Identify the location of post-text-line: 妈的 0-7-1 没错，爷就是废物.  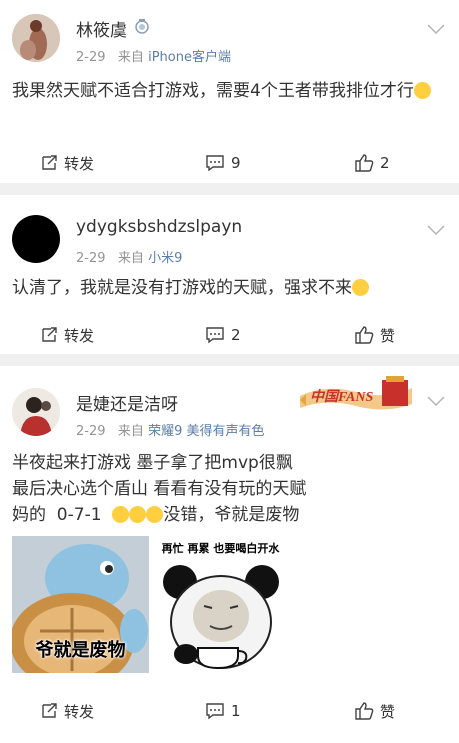
(156, 515).